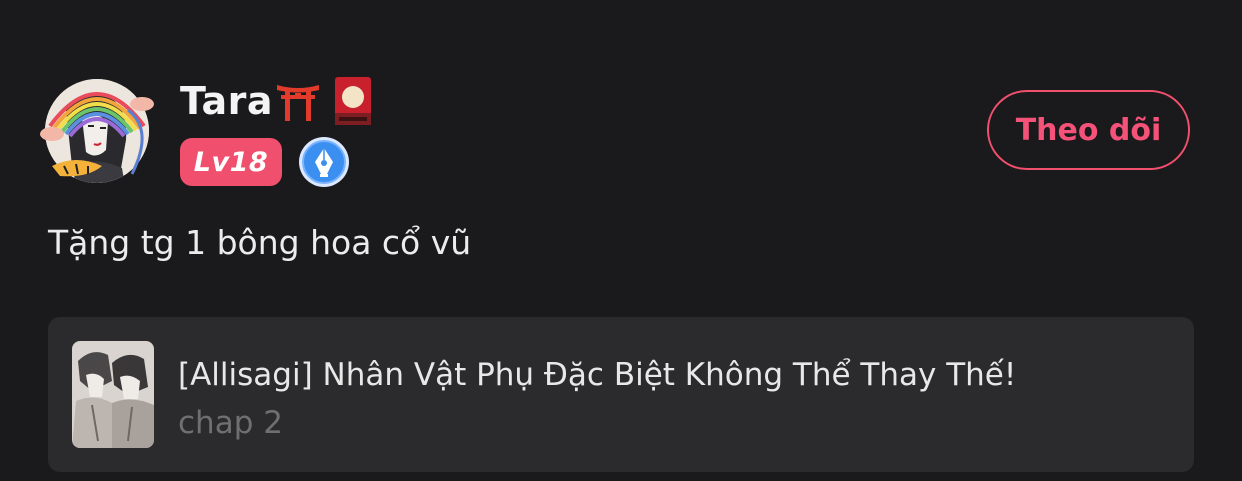 Image resolution: width=1242 pixels, height=481 pixels. What do you see at coordinates (97, 131) in the screenshot?
I see `avatar` at bounding box center [97, 131].